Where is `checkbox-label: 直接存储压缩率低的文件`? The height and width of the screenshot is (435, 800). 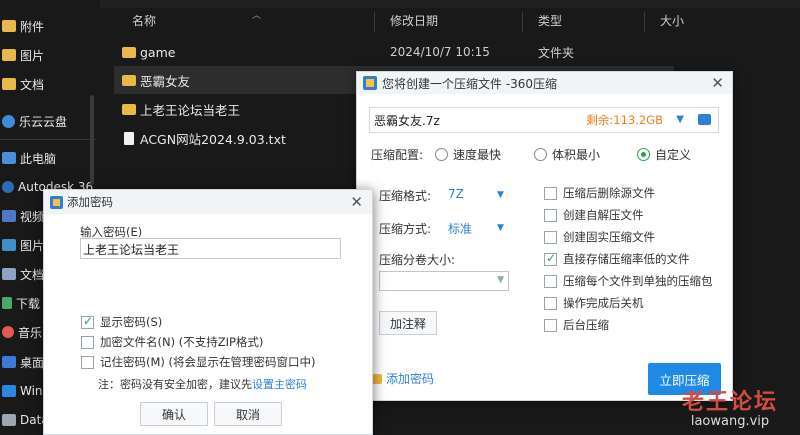 checkbox-label: 直接存储压缩率低的文件 is located at coordinates (626, 259).